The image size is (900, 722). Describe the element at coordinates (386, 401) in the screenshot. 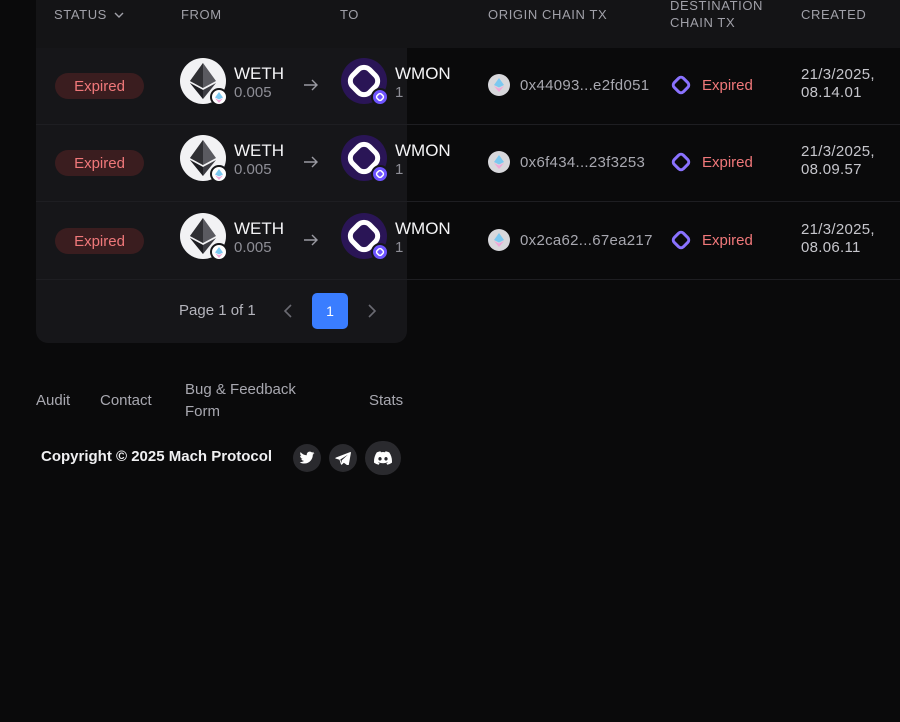

I see `footer-link-stats: Stats` at that location.